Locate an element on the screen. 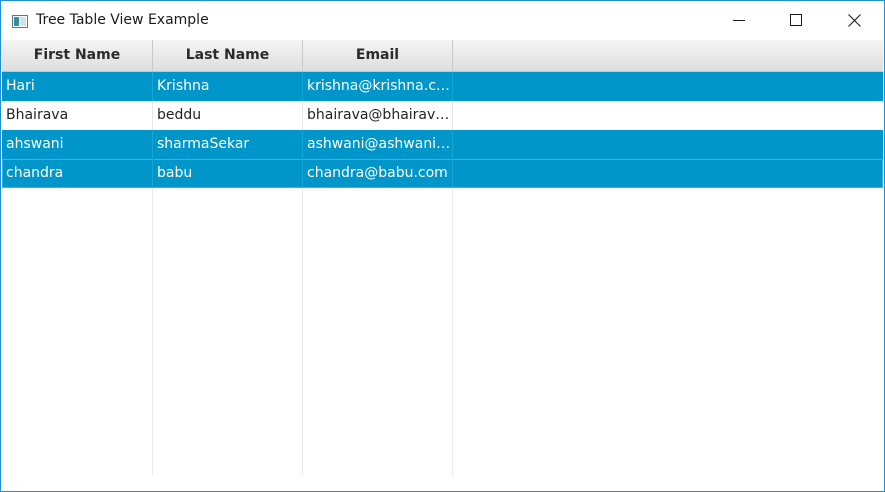  table-row: Hari Krishna krishna@krishna.com is located at coordinates (442, 86).